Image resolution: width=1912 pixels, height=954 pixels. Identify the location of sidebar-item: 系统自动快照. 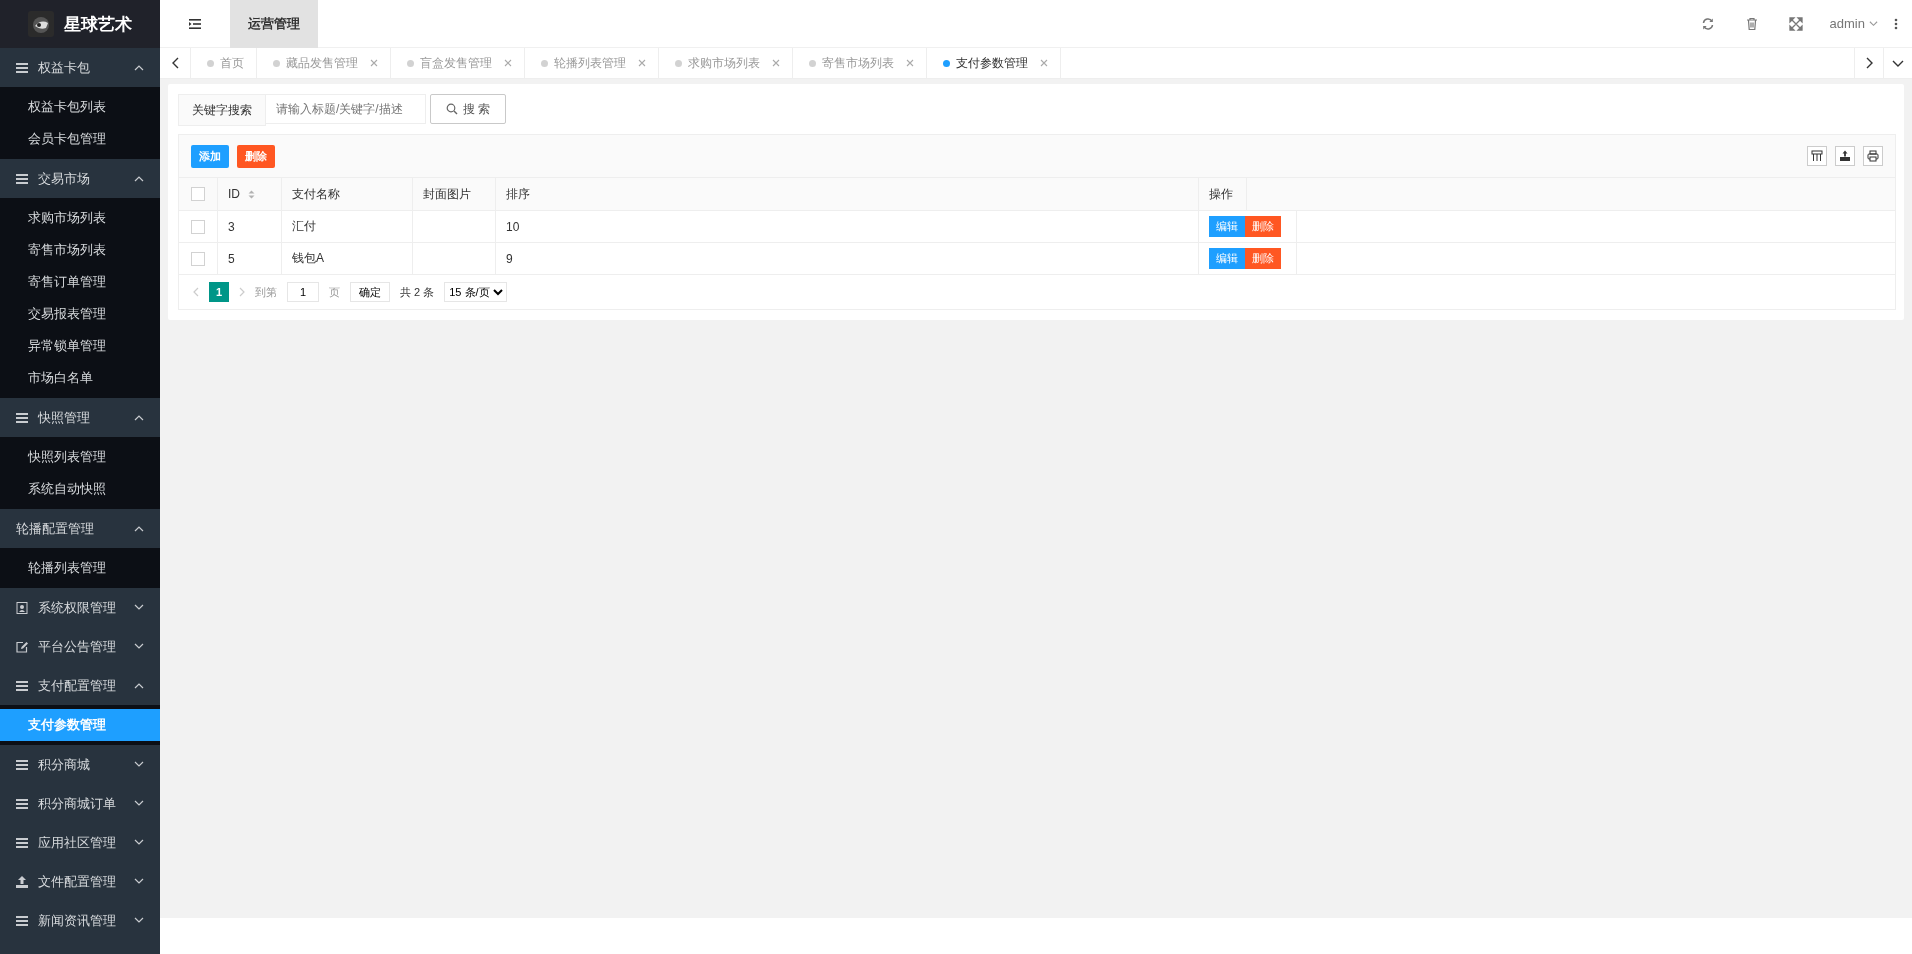
(80, 489).